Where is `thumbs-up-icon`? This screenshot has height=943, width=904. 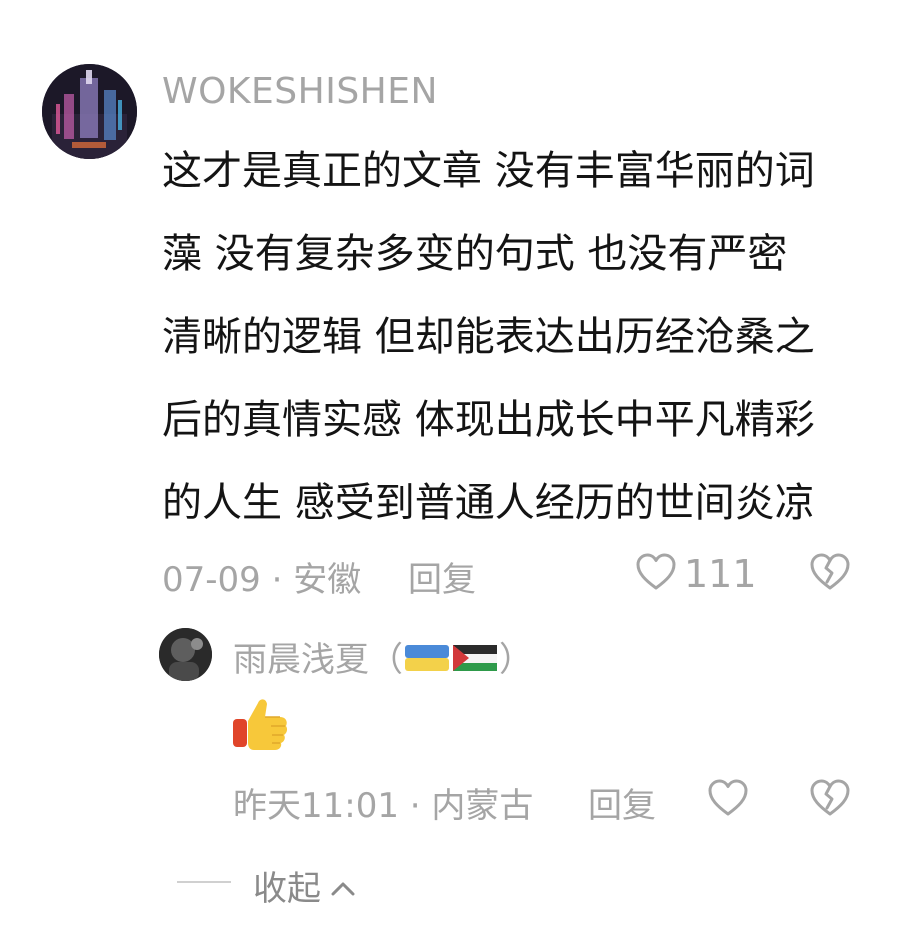 thumbs-up-icon is located at coordinates (260, 724).